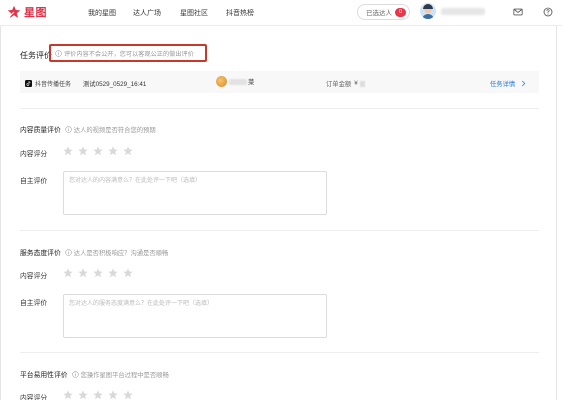 The width and height of the screenshot is (562, 400). Describe the element at coordinates (34, 303) in the screenshot. I see `service-comment-label: 自主评价` at that location.